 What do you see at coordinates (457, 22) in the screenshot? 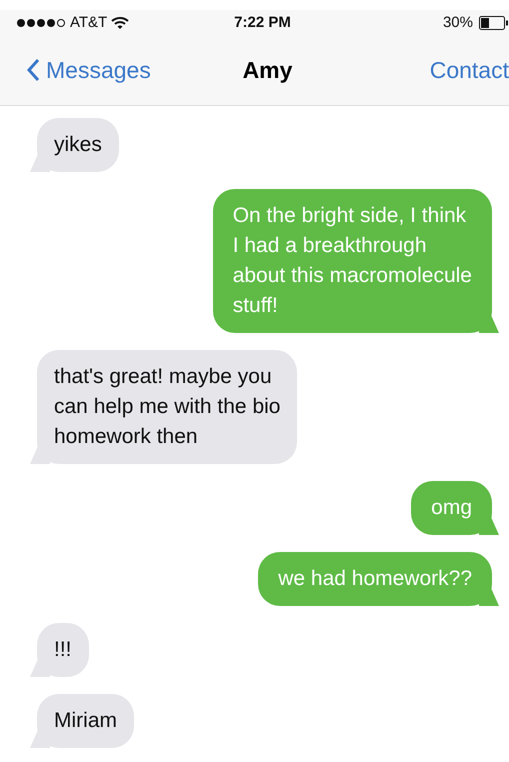
I see `battery-percent: 30%` at bounding box center [457, 22].